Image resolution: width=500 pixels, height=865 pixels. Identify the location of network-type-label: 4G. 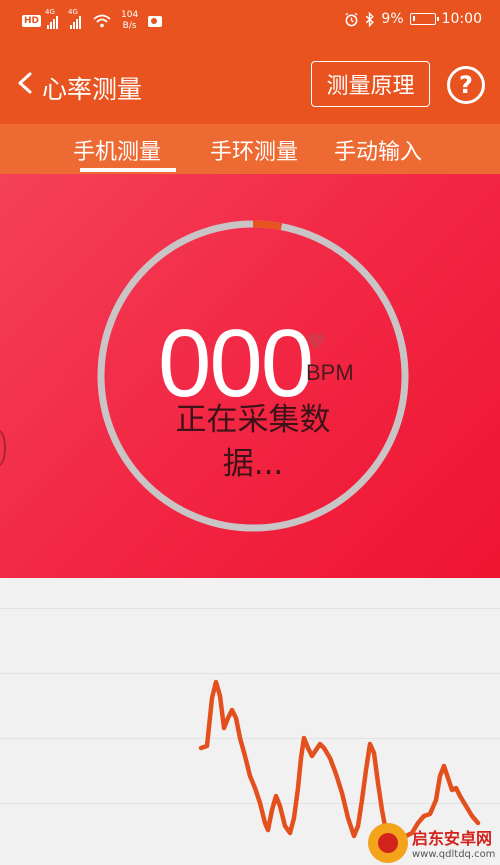
(50, 12).